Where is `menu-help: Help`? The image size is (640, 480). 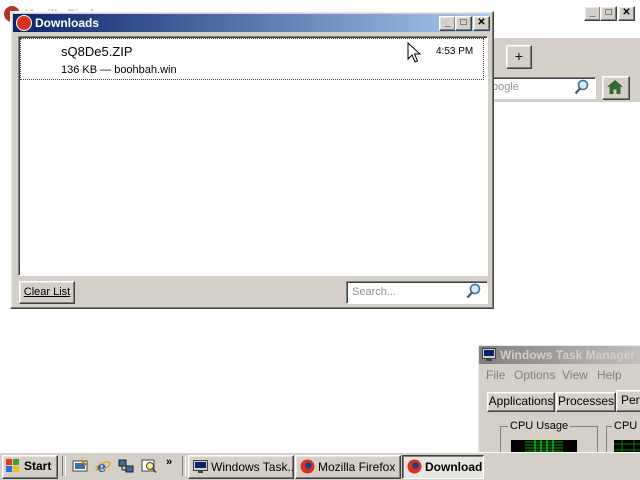
menu-help: Help is located at coordinates (609, 375).